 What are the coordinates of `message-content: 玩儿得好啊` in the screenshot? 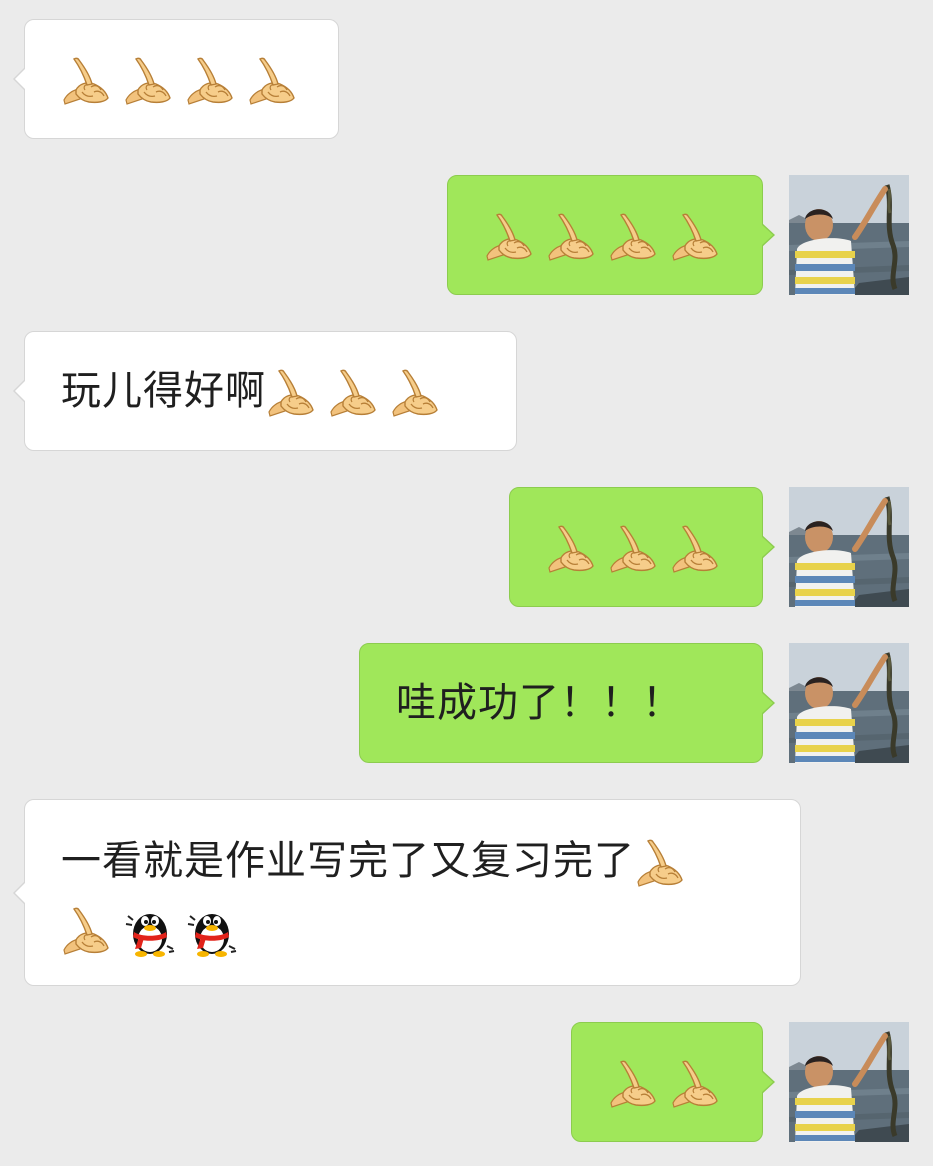 It's located at (273, 391).